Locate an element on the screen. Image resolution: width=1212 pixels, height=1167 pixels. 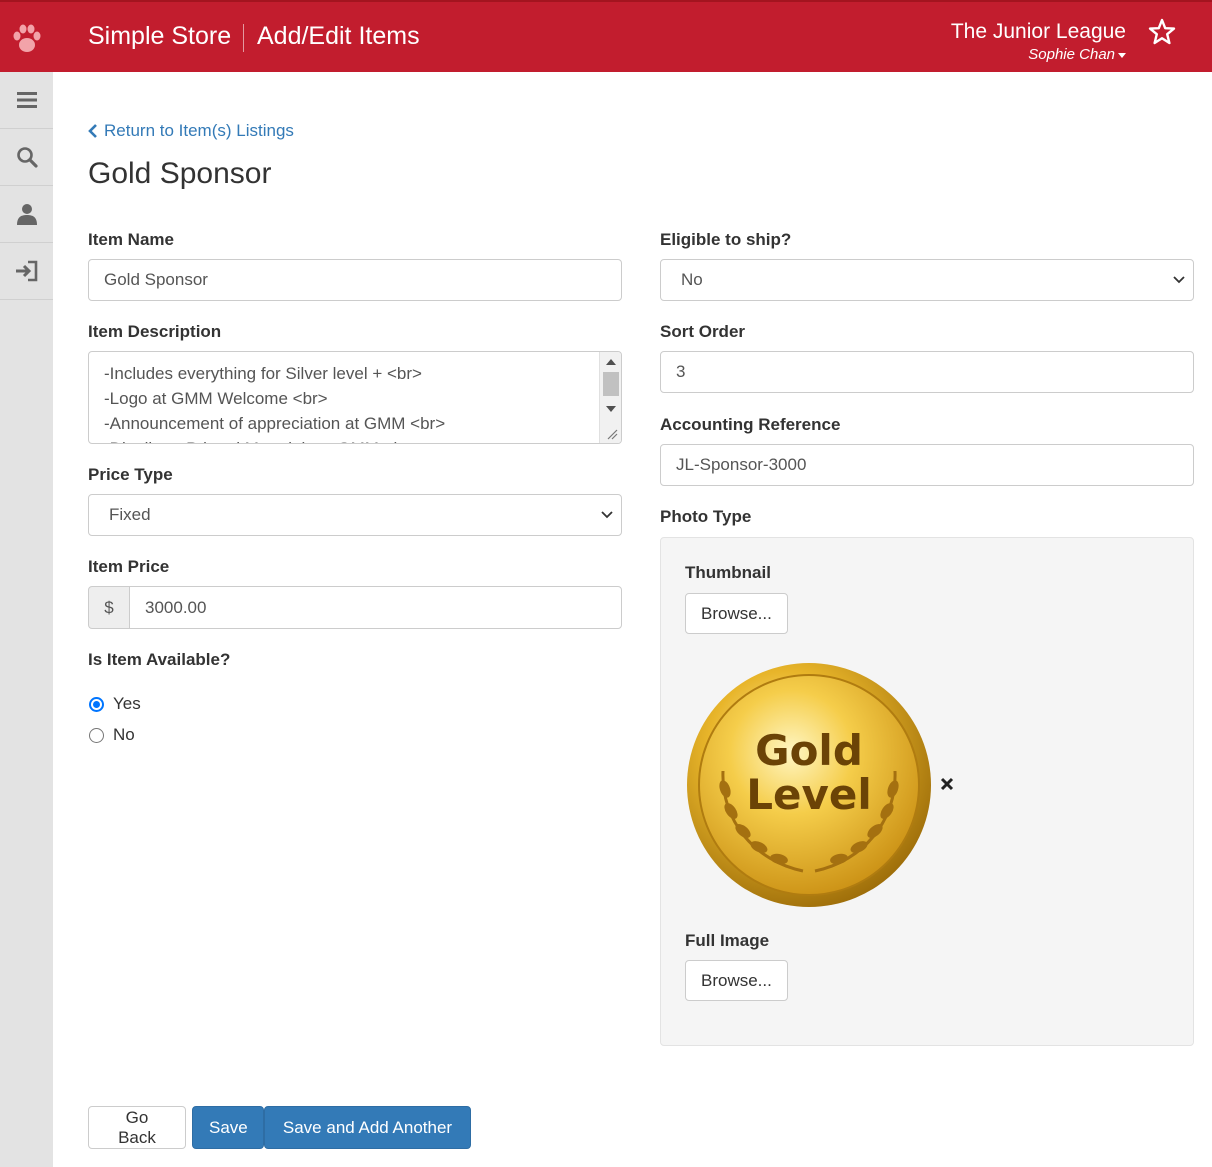
item-description-label: Item Description is located at coordinates (155, 331).